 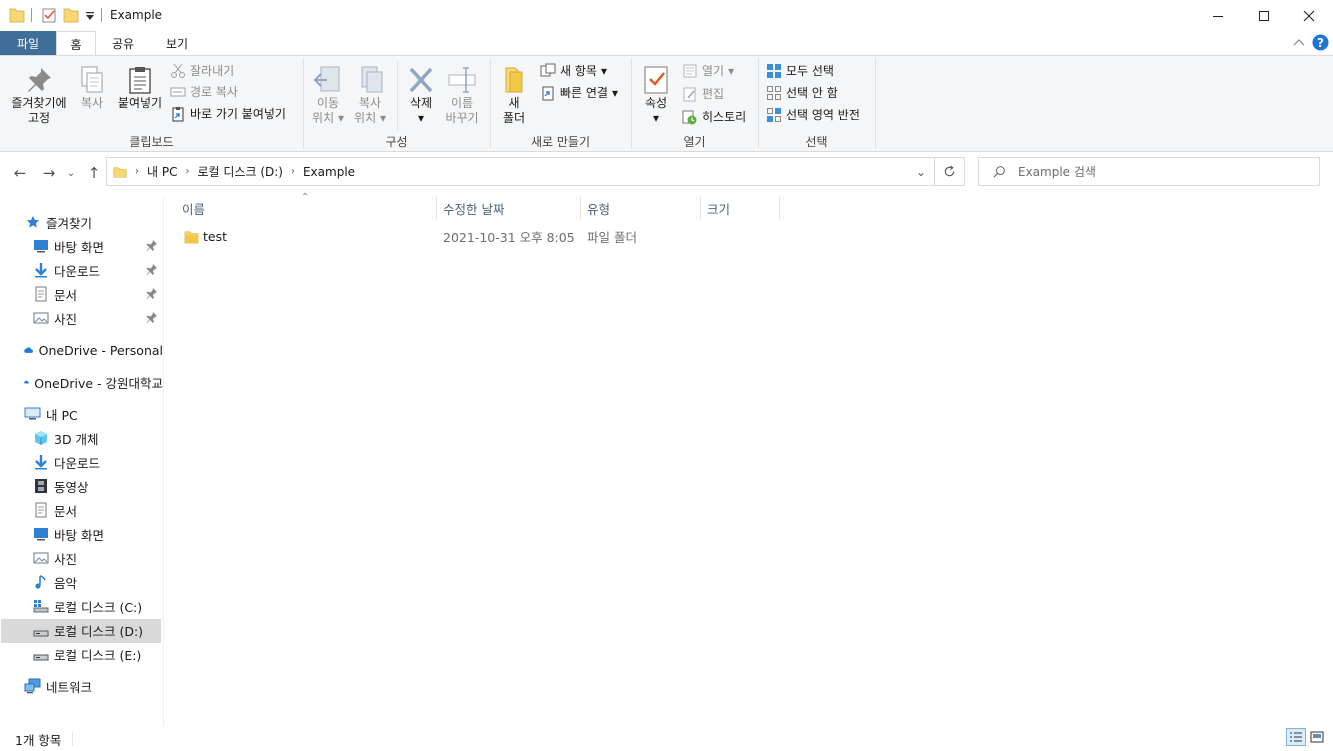 I want to click on nav-network: 네트워크, so click(x=81, y=686).